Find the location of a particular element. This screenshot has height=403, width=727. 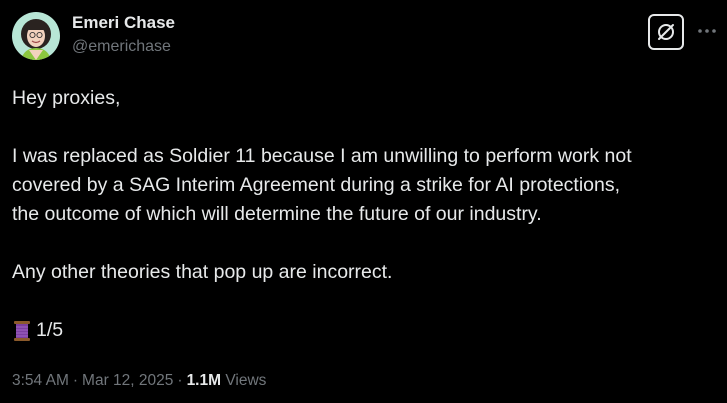

display-name: Emeri Chase is located at coordinates (123, 23).